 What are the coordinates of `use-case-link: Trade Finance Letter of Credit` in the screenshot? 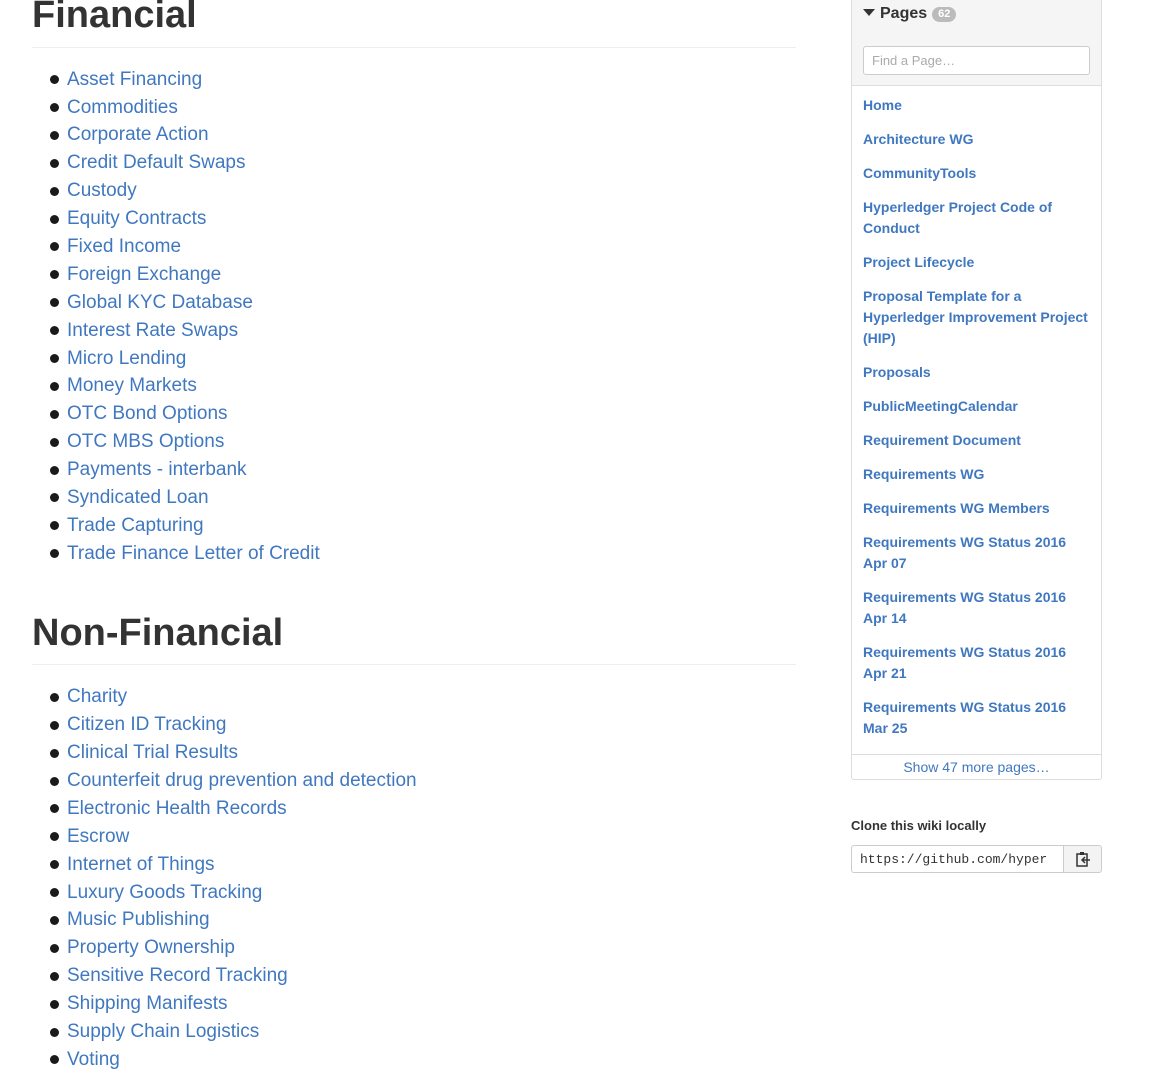 It's located at (193, 554).